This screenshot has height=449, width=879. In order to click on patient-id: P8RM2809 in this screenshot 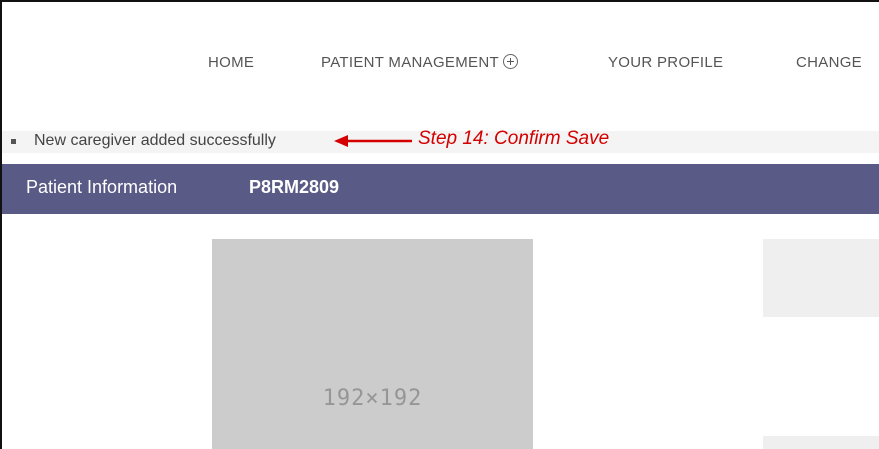, I will do `click(294, 187)`.